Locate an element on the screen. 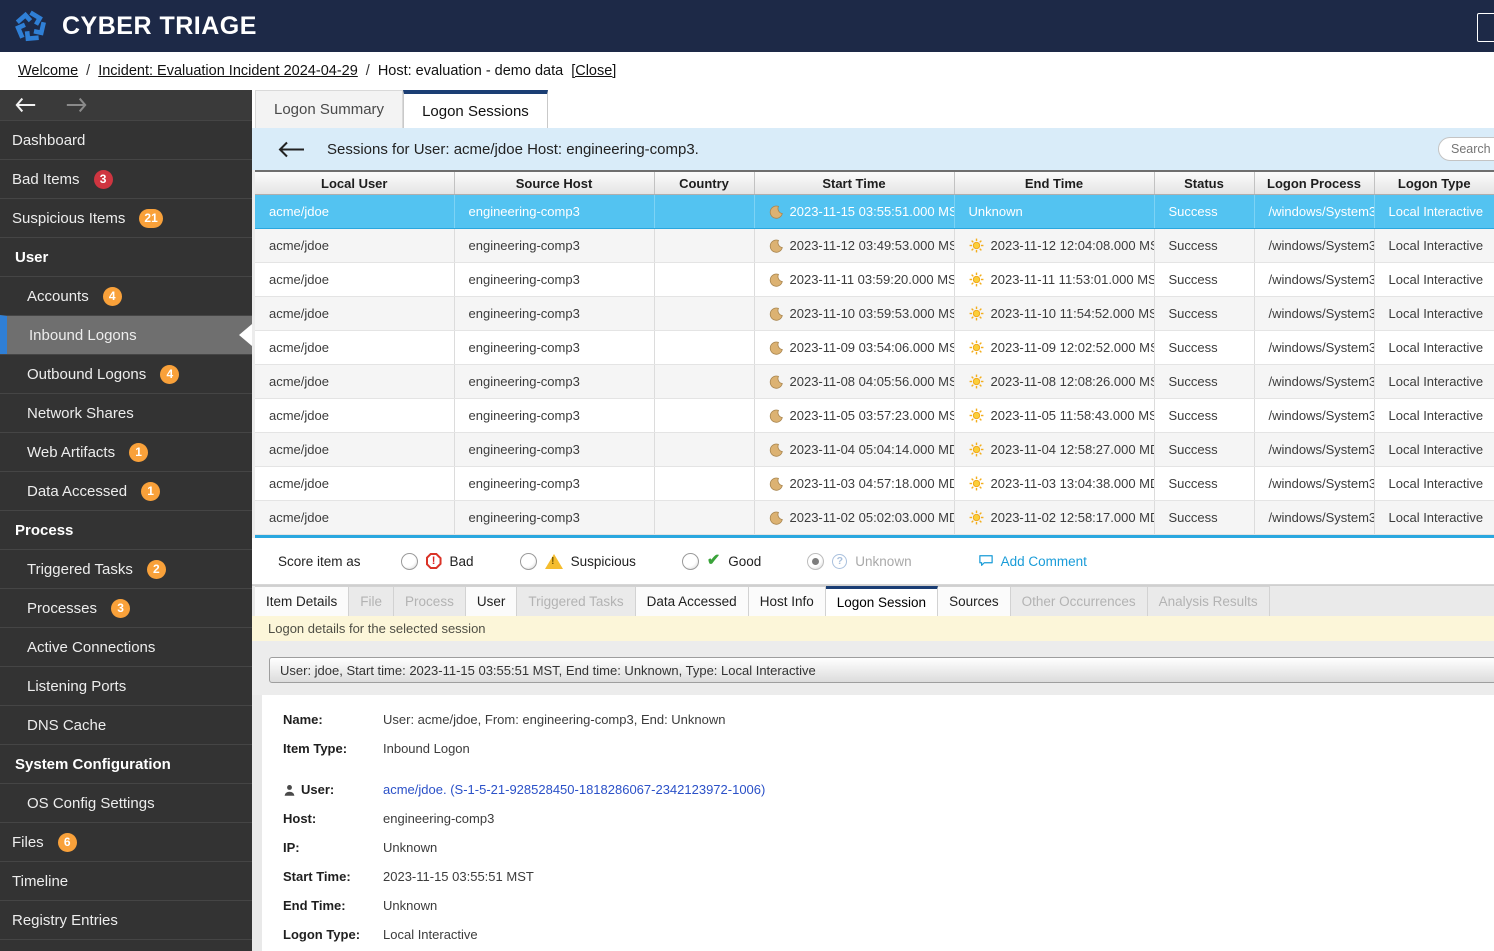  column-header-status: Status is located at coordinates (1204, 183).